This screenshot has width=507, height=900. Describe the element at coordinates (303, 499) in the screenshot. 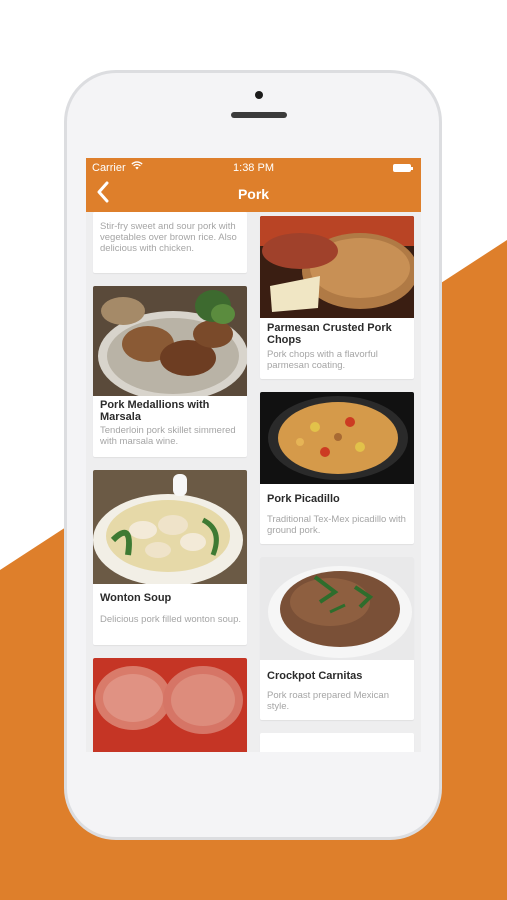

I see `recipe-title: Pork Picadillo` at that location.